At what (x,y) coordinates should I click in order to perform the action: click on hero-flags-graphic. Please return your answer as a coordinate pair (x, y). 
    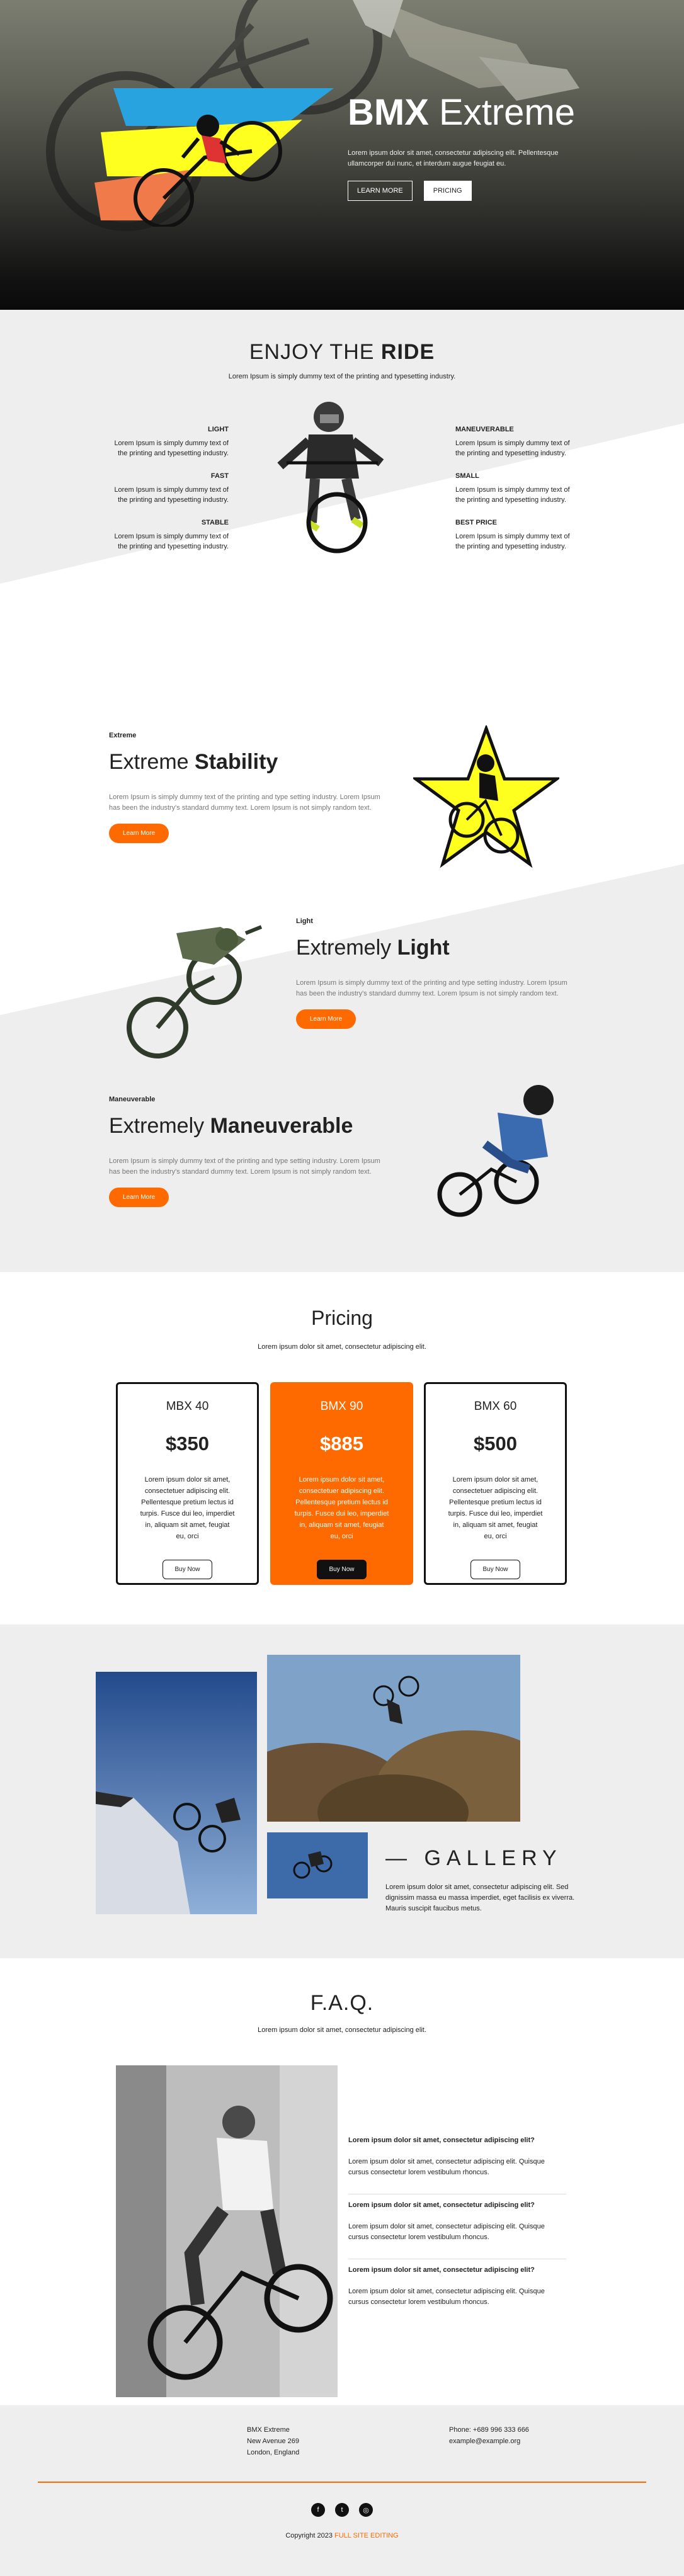
    Looking at the image, I should click on (214, 157).